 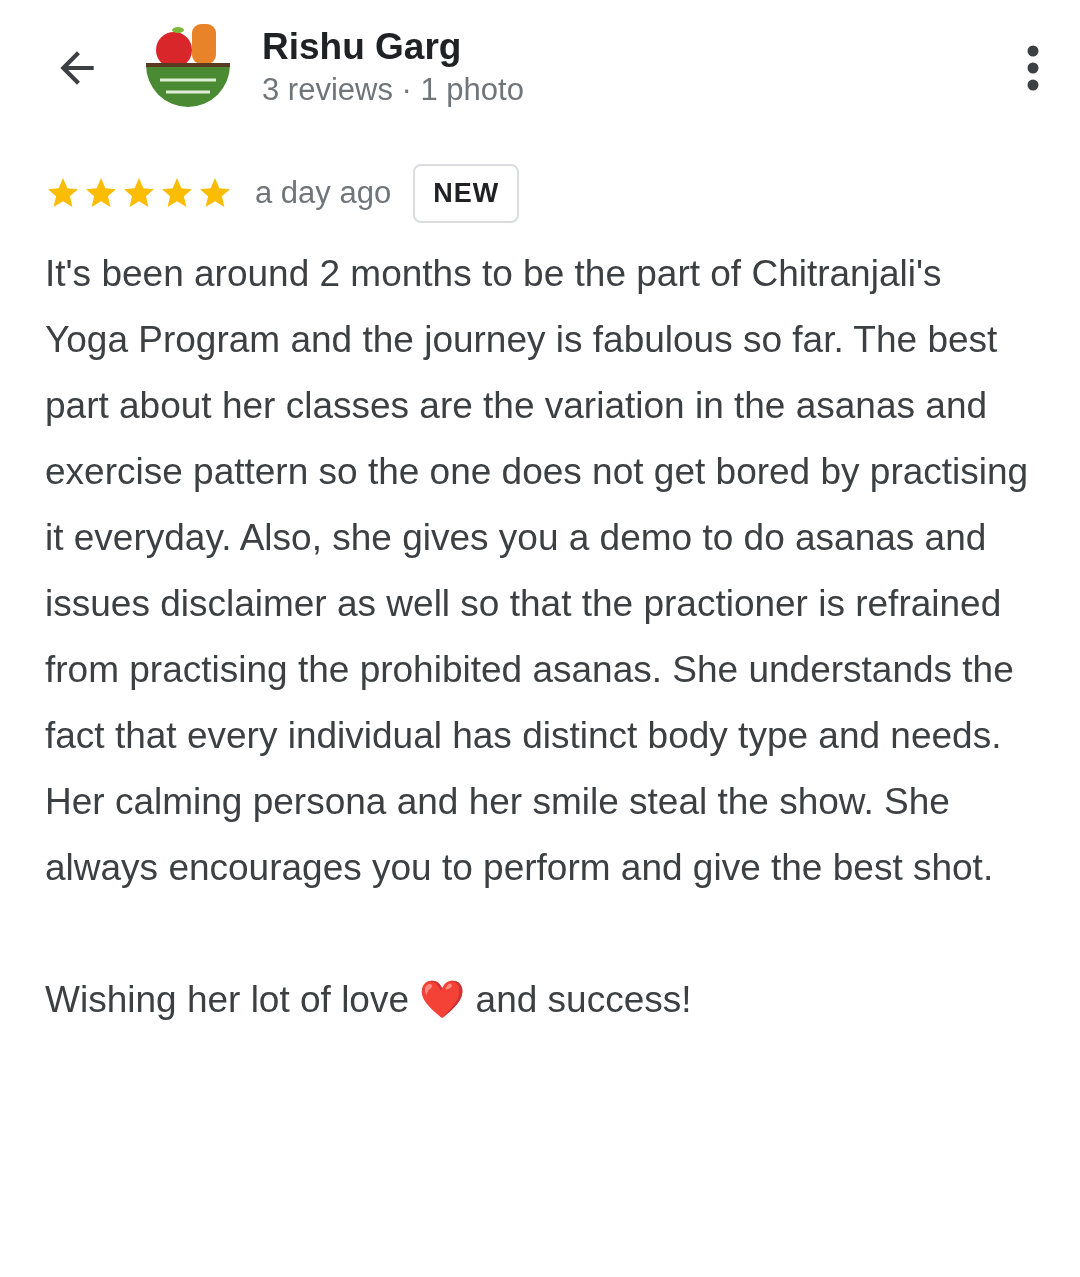 What do you see at coordinates (393, 89) in the screenshot?
I see `review-count: 3 reviews · 1 photo` at bounding box center [393, 89].